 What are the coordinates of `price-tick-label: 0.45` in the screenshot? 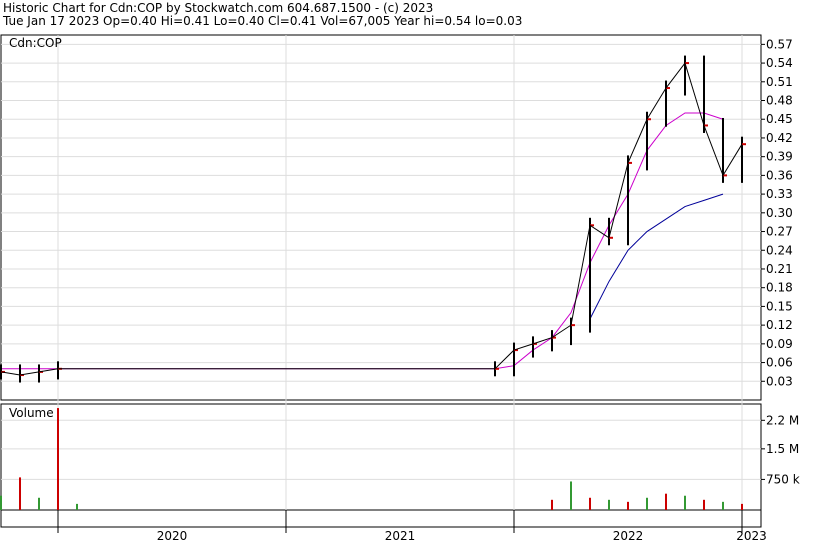 It's located at (779, 119).